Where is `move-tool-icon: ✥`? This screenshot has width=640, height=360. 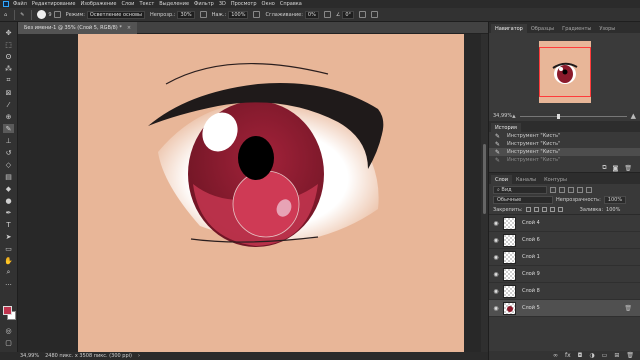
move-tool-icon: ✥ is located at coordinates (8, 32).